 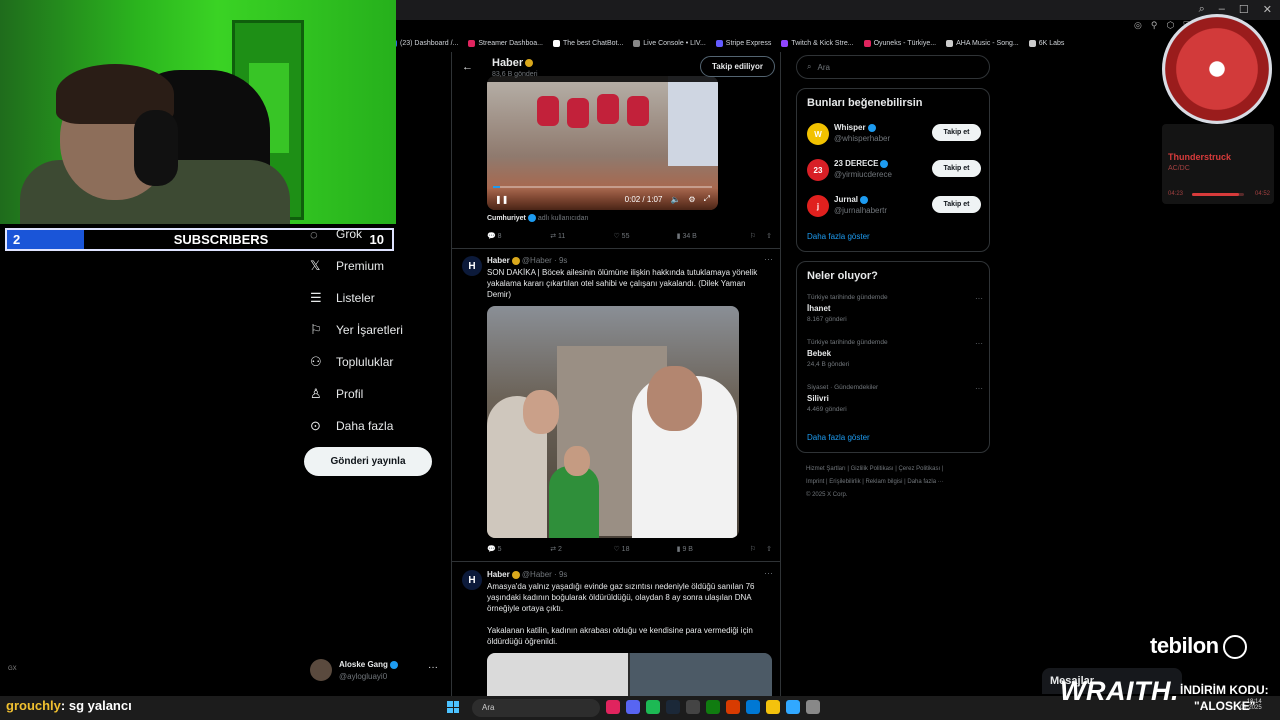 I want to click on sidebar-item-yer-i-aretleri: ⚐ Yer İşaretleri, so click(x=380, y=330).